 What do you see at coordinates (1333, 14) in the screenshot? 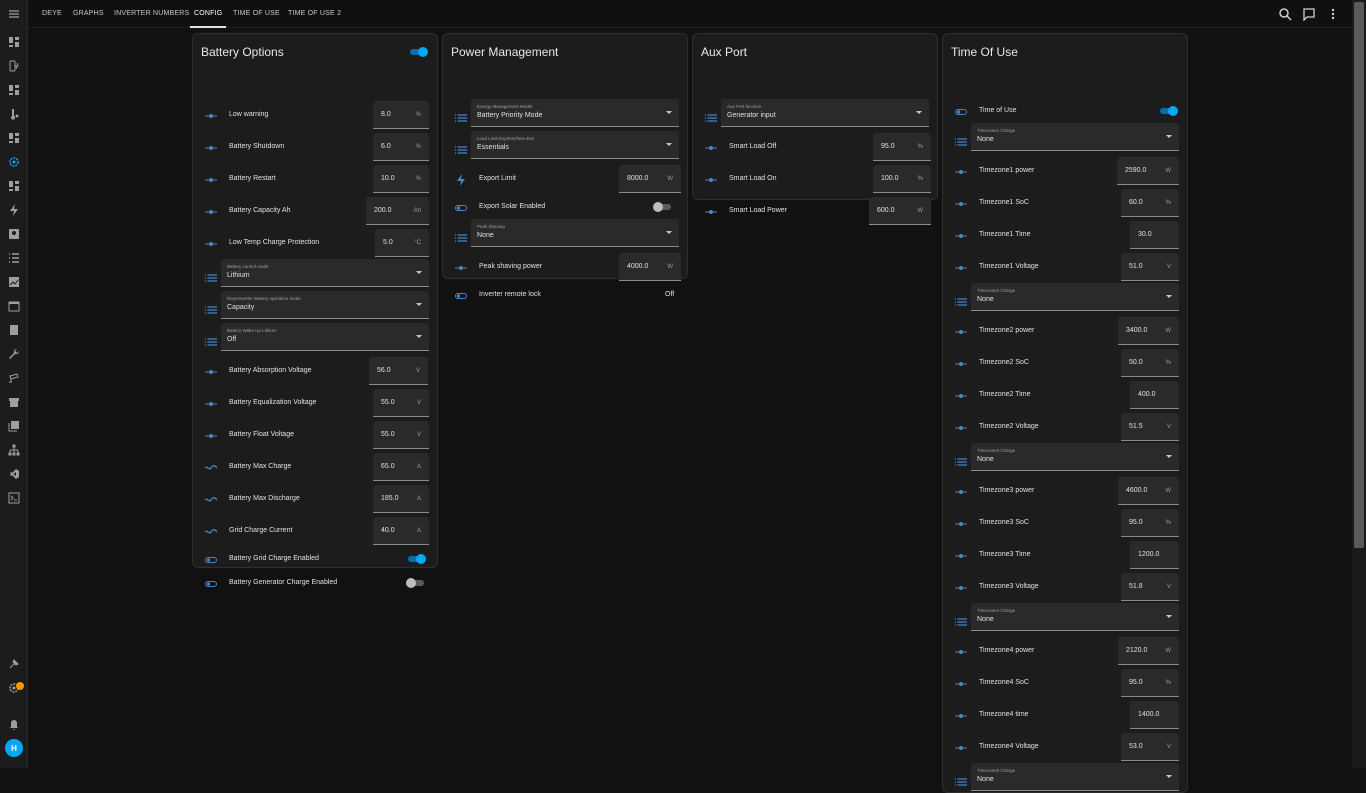
I see `more-vertical-icon` at bounding box center [1333, 14].